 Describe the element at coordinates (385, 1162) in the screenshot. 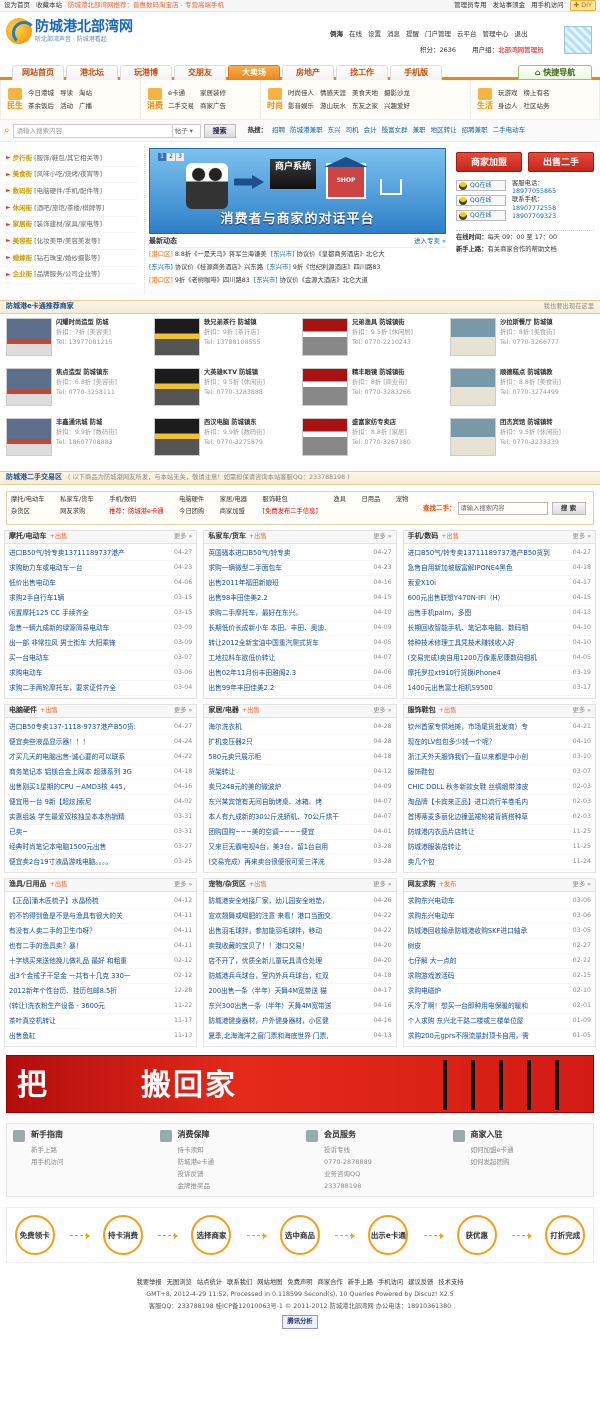

I see `help-link: 0770-2878889` at that location.